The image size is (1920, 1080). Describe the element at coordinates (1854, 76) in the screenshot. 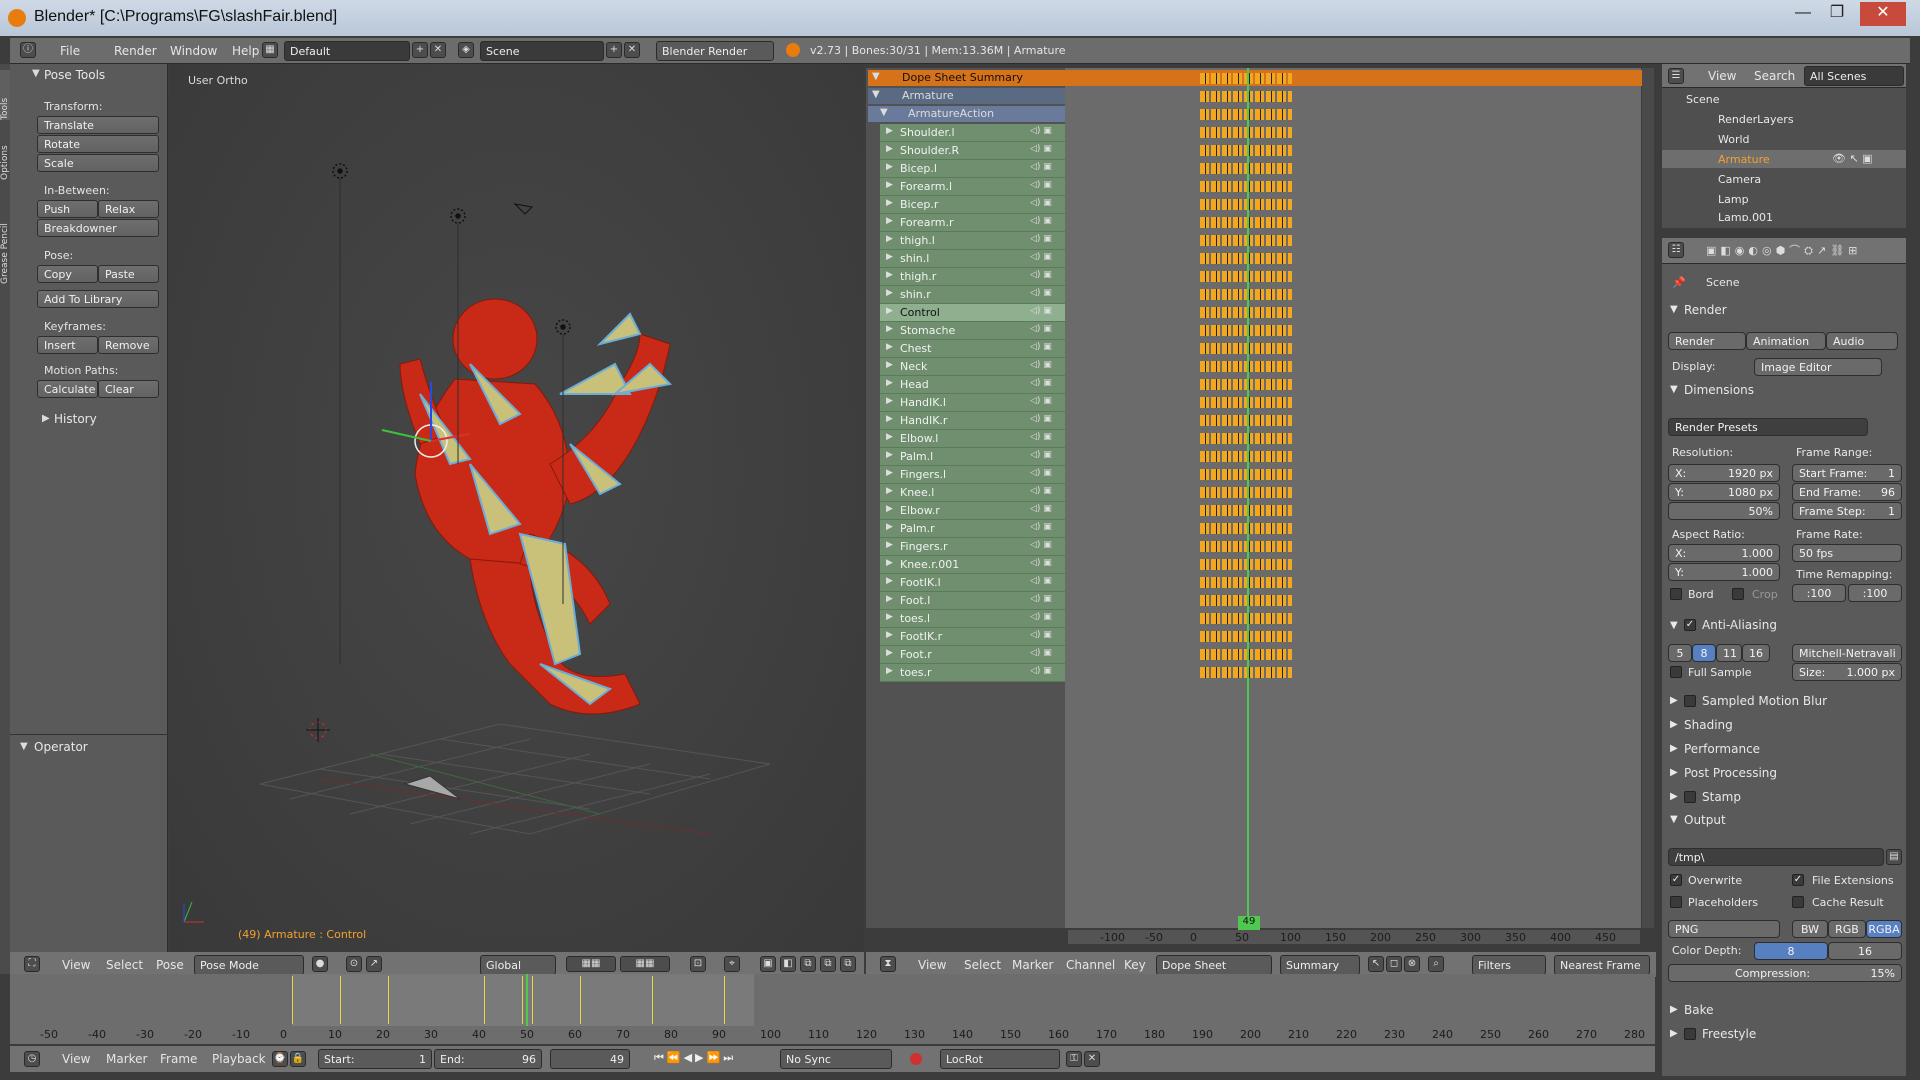

I see `display-mode-dropdown: All Scenes` at that location.